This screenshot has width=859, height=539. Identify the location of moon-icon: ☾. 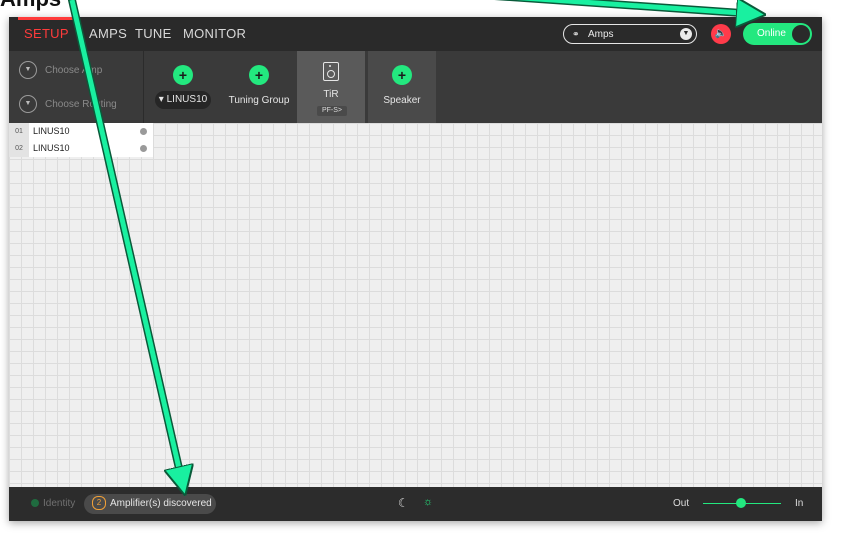
(403, 503).